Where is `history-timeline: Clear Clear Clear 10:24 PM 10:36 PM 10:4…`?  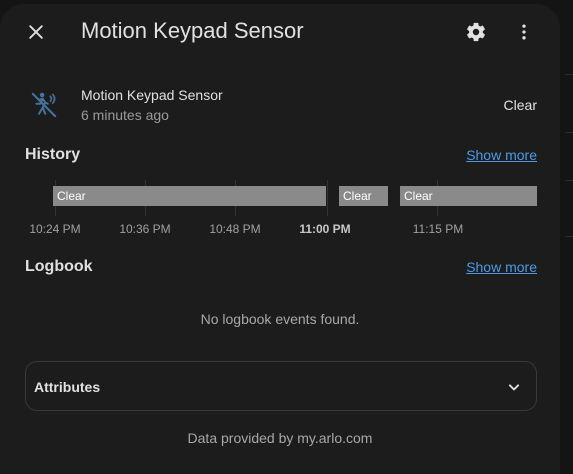 history-timeline: Clear Clear Clear 10:24 PM 10:36 PM 10:4… is located at coordinates (281, 210).